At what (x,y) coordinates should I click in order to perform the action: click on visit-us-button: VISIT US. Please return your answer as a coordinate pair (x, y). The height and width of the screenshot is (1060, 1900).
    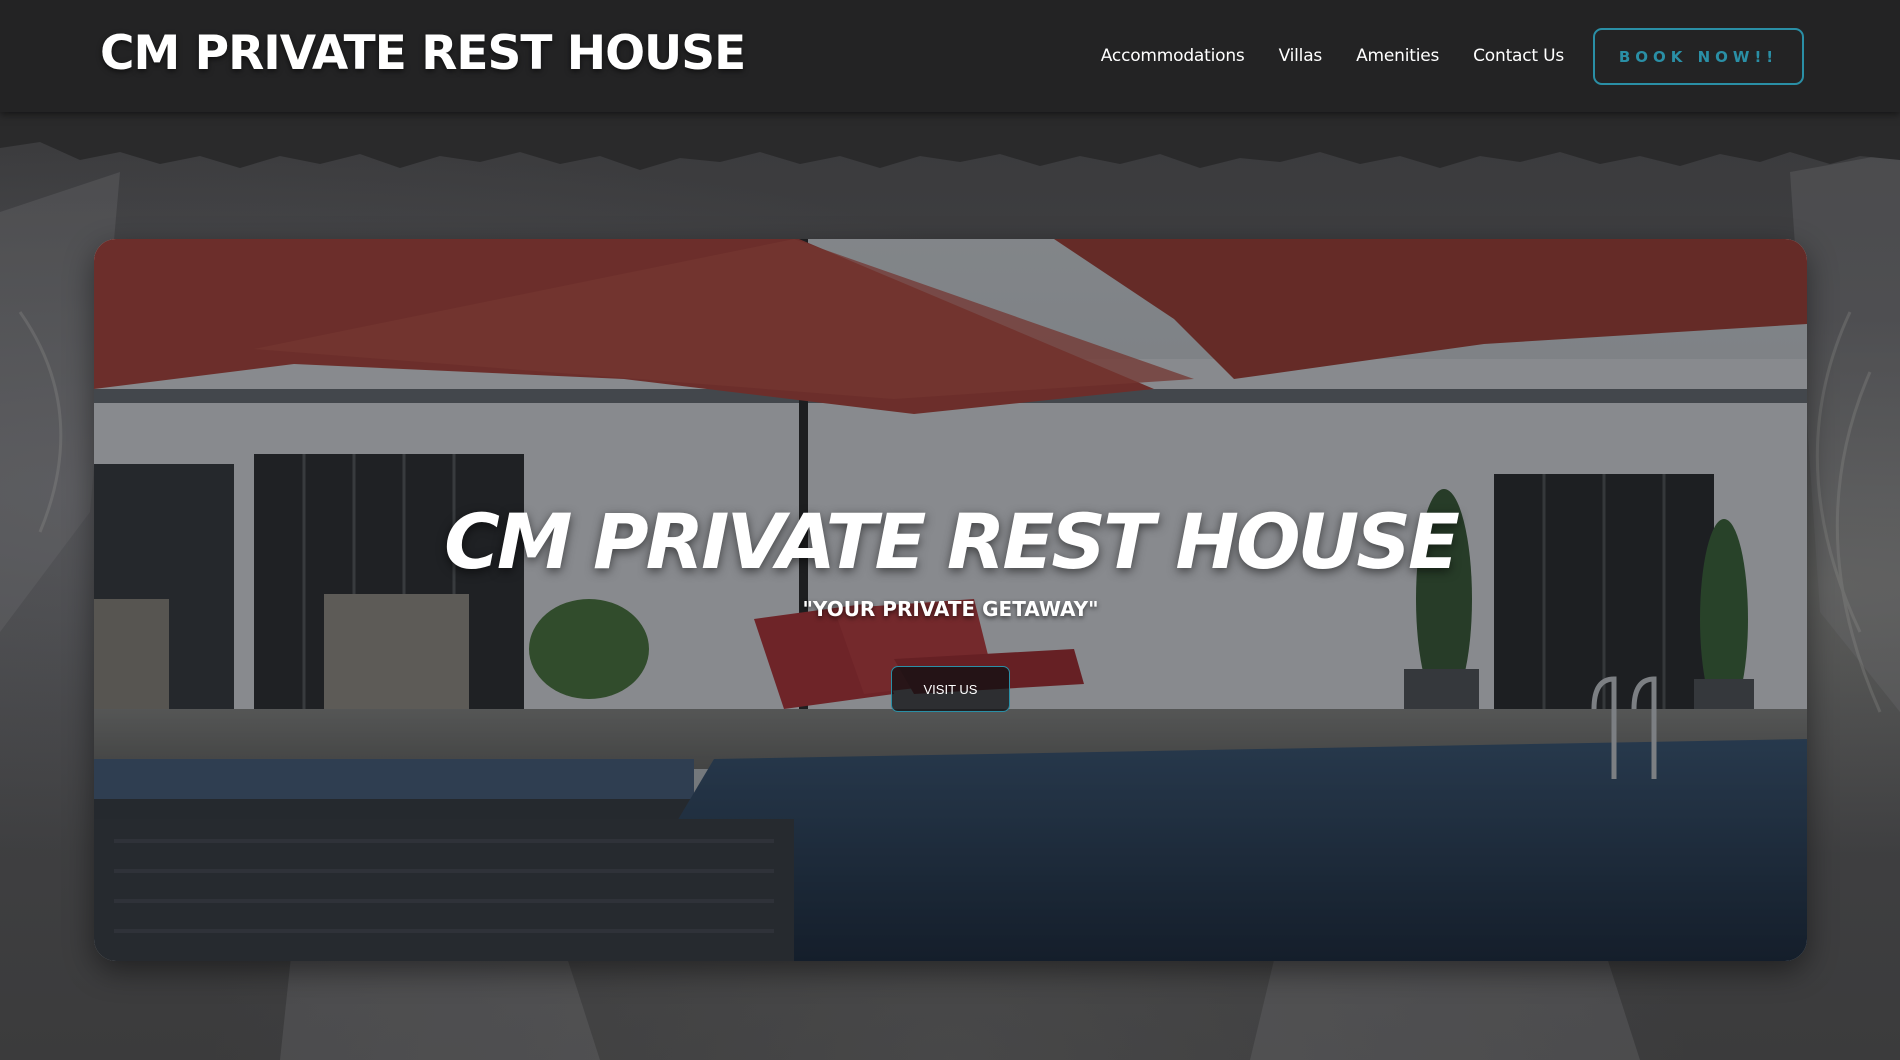
    Looking at the image, I should click on (950, 689).